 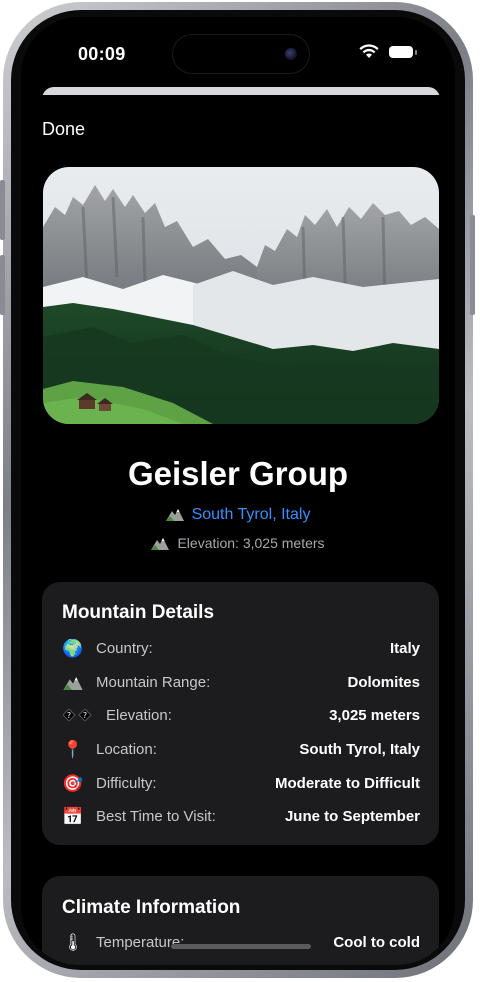 What do you see at coordinates (241, 682) in the screenshot?
I see `detail-row-range: Mountain Range: Dolomites` at bounding box center [241, 682].